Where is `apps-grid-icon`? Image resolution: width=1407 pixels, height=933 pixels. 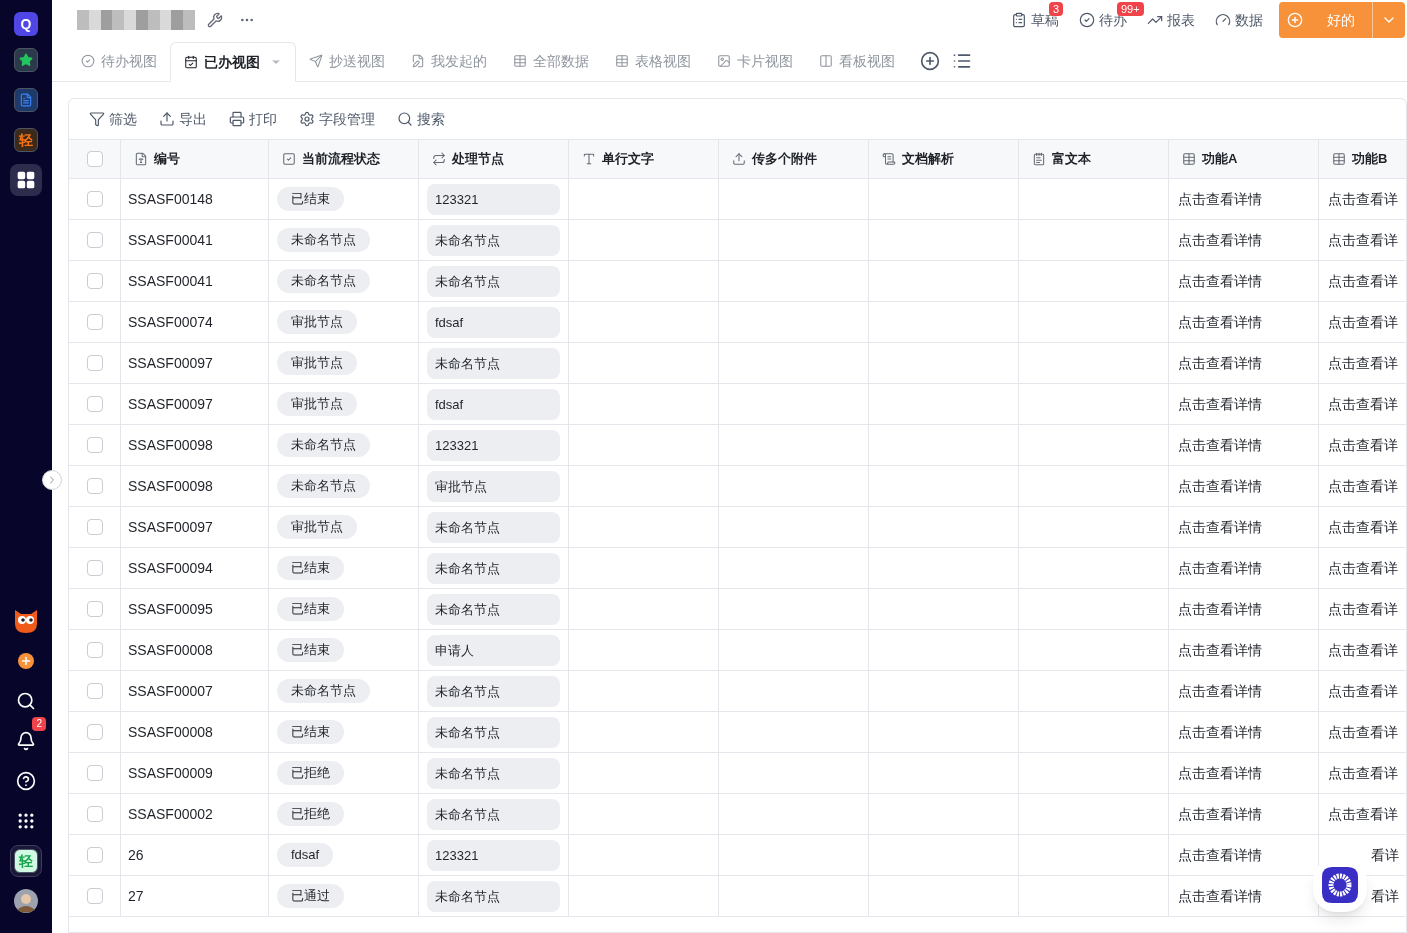
apps-grid-icon is located at coordinates (26, 821).